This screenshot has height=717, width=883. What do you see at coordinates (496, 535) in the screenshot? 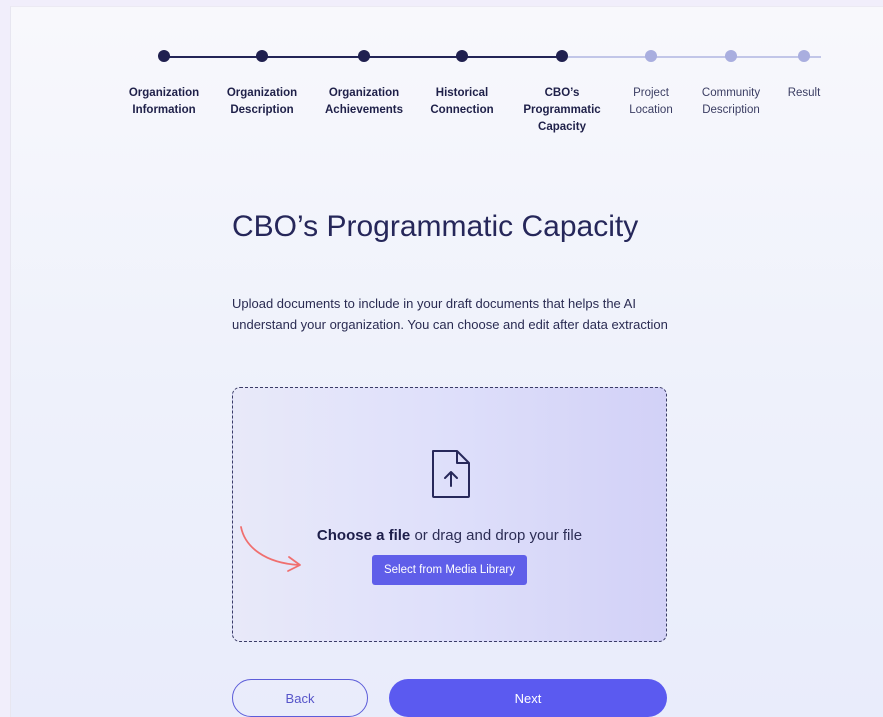
I see `drag-drop-text: or drag and drop your file` at bounding box center [496, 535].